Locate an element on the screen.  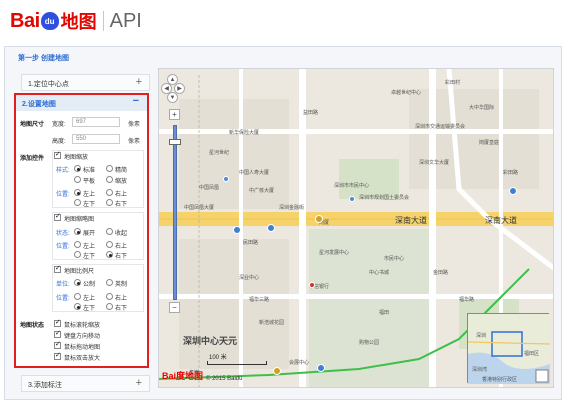
unit-metric-radio is located at coordinates (77, 282).